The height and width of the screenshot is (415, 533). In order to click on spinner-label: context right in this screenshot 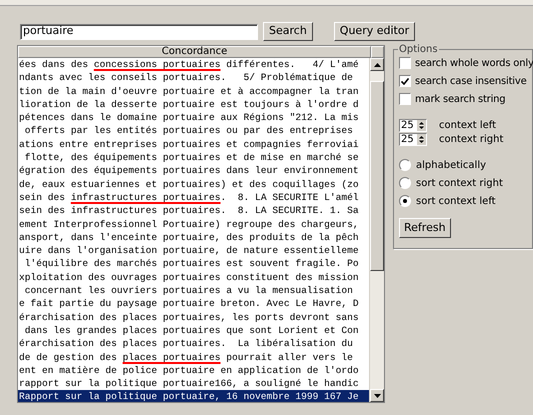, I will do `click(471, 139)`.